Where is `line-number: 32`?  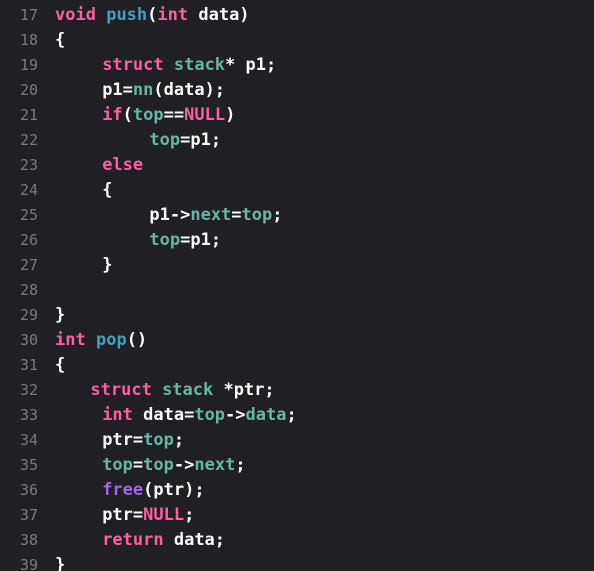
line-number: 32 is located at coordinates (28, 390).